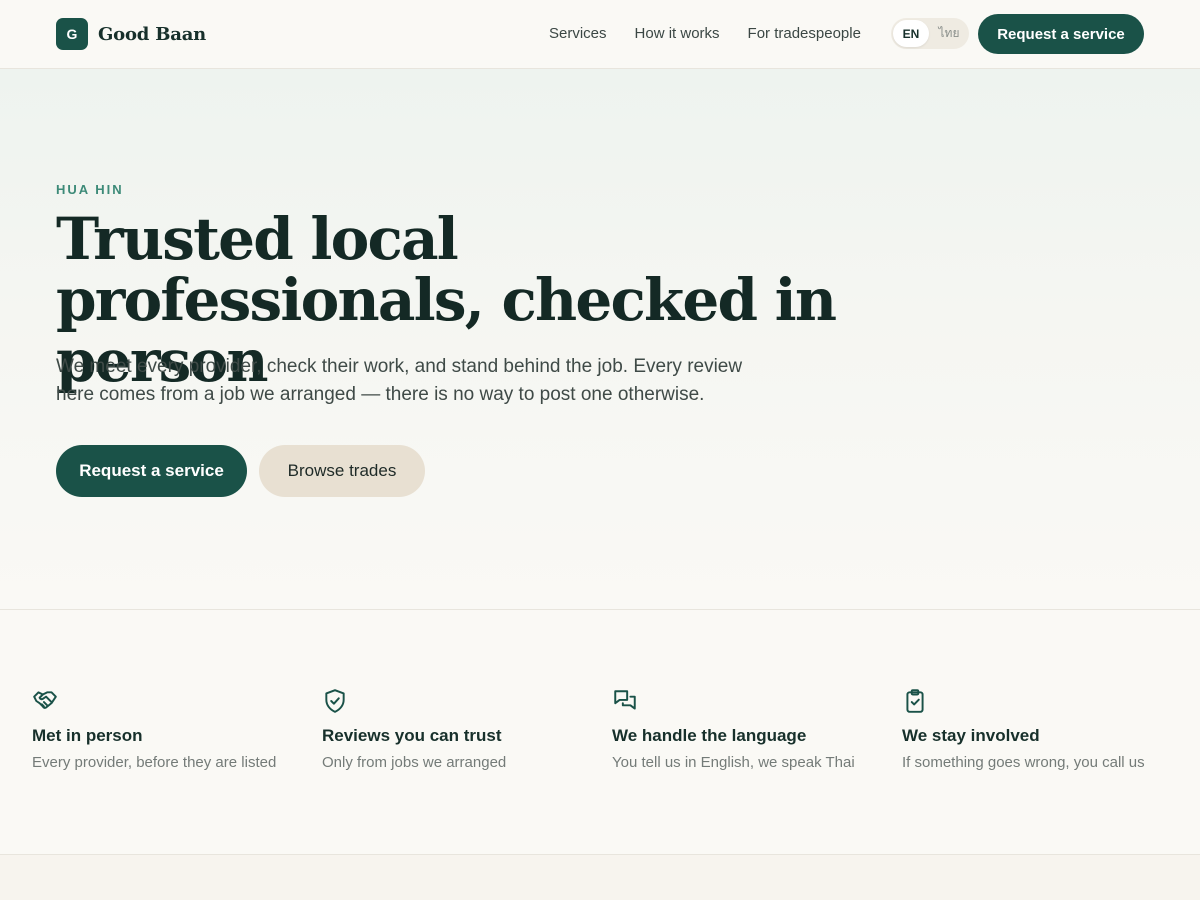  I want to click on feature-subtitle: Only from jobs we arranged, so click(414, 762).